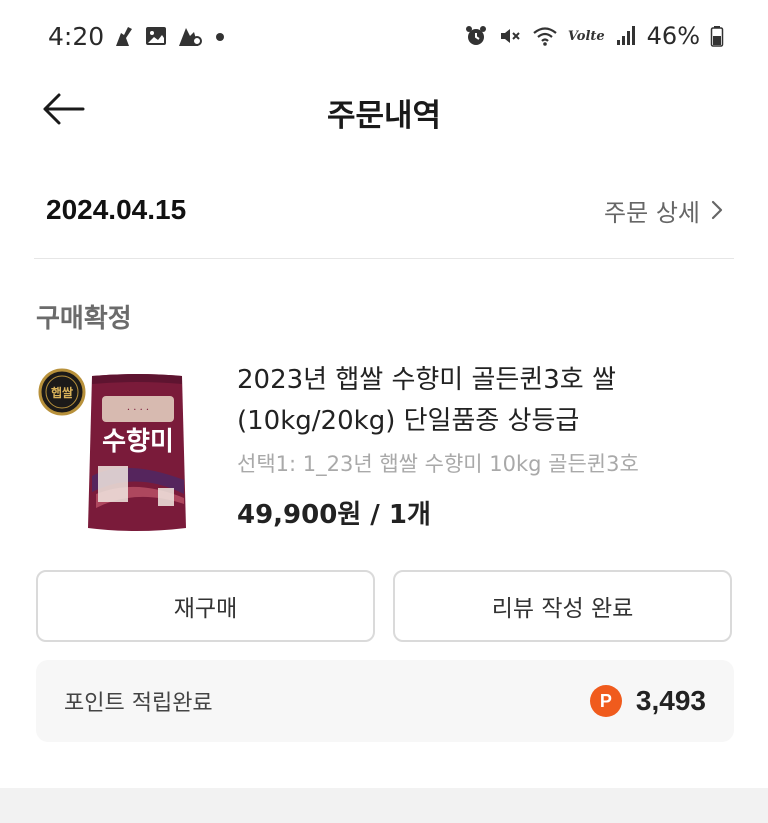 This screenshot has width=768, height=823. What do you see at coordinates (84, 319) in the screenshot?
I see `order-status-label: 구매확정` at bounding box center [84, 319].